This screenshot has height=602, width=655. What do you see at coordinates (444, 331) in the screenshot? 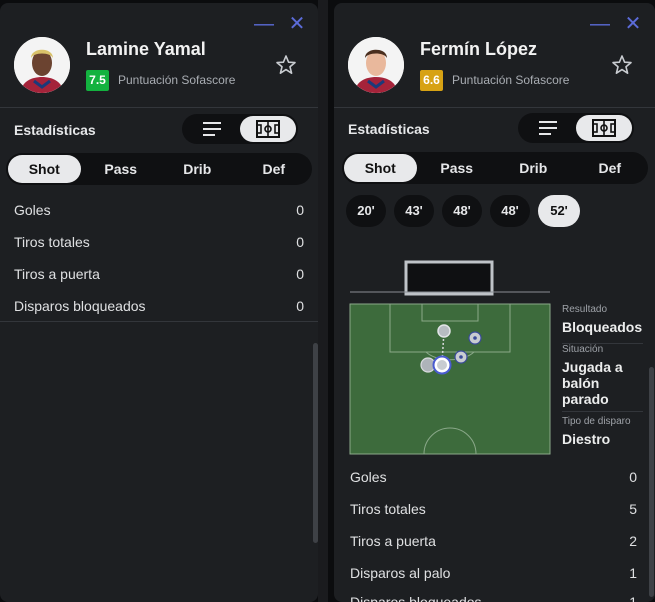
I see `shot-marker` at bounding box center [444, 331].